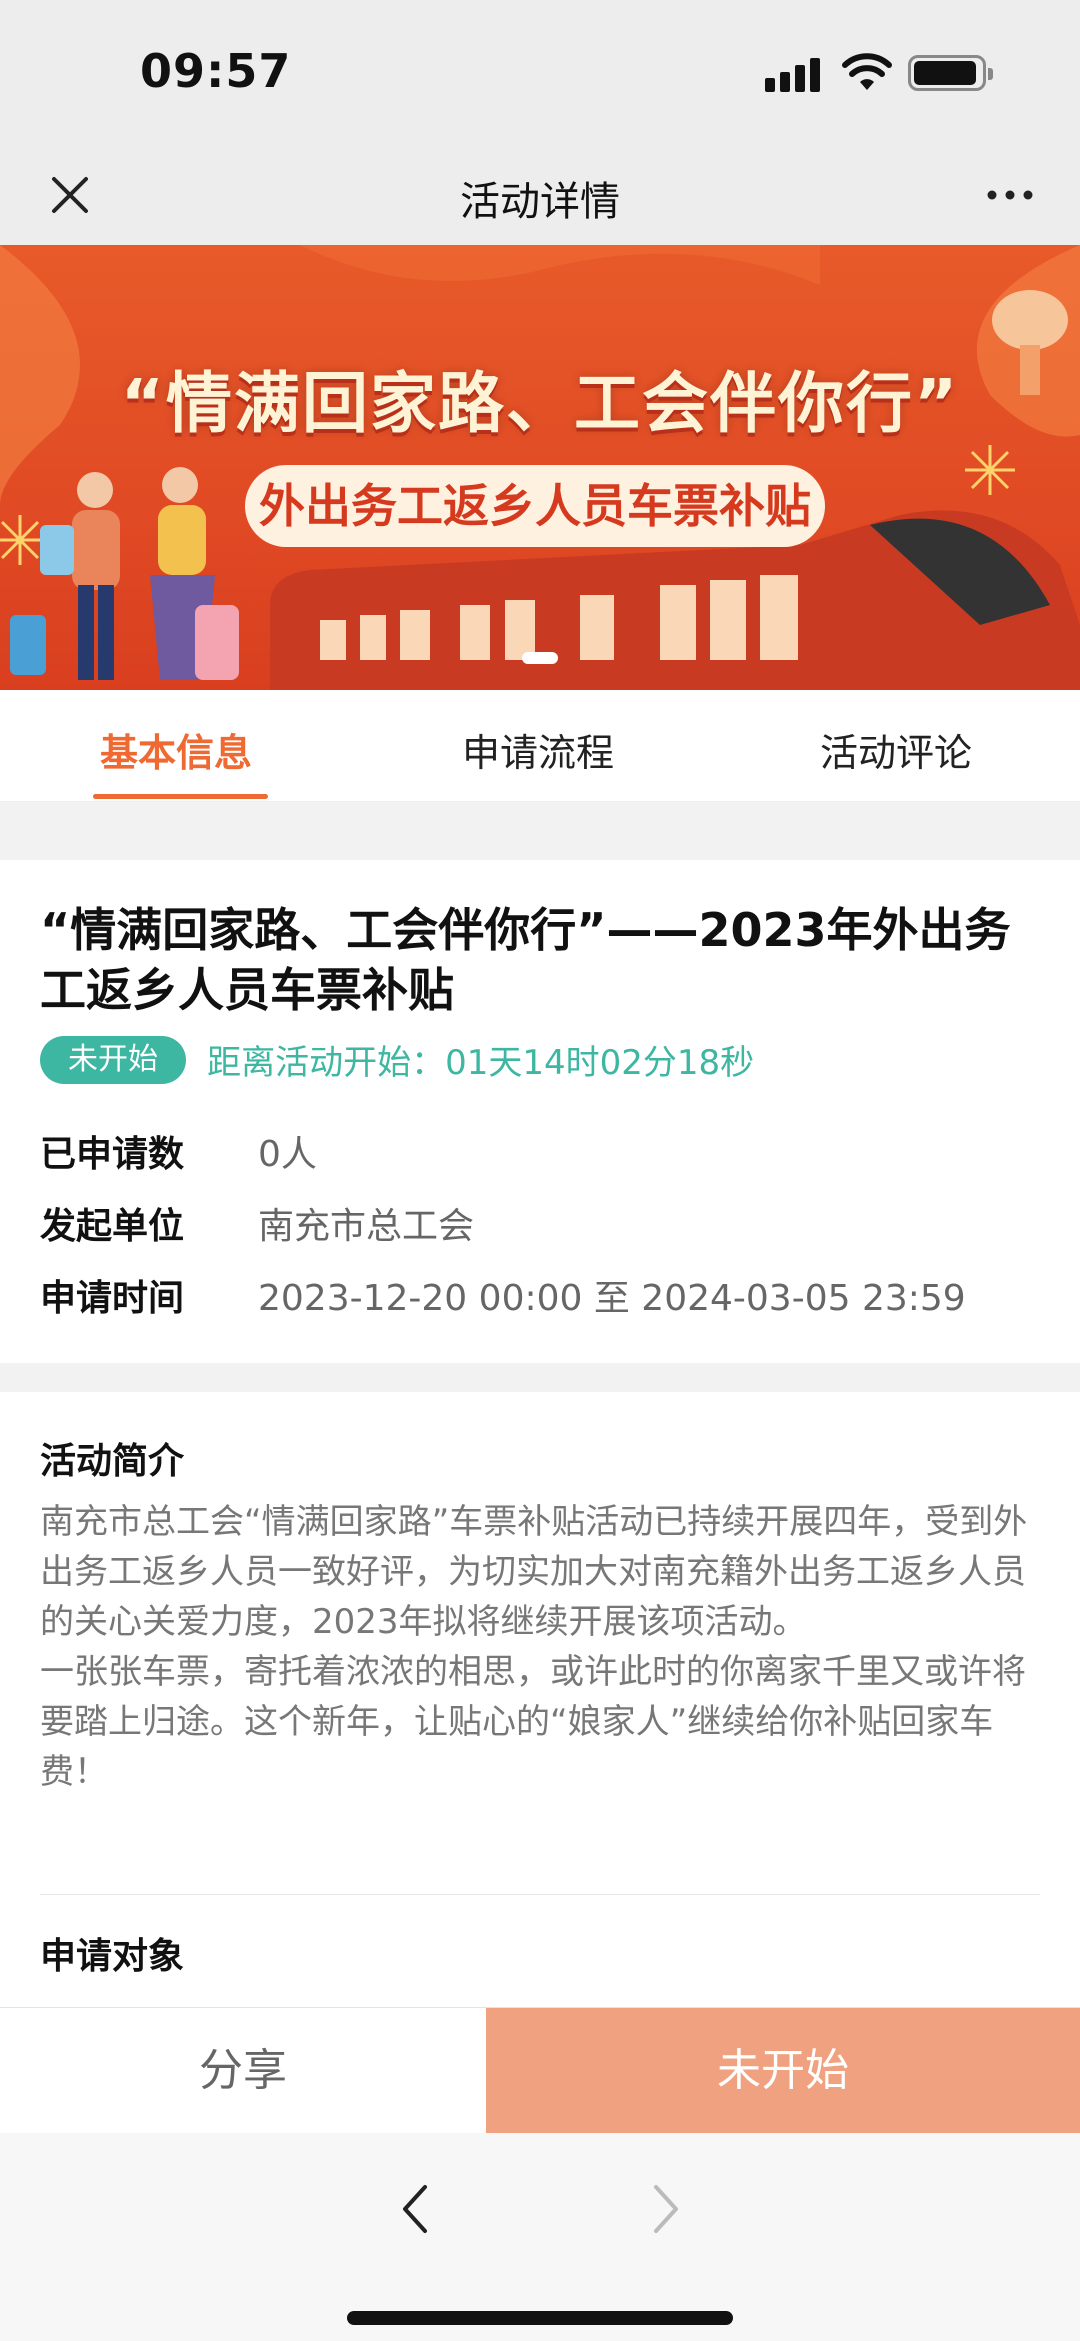  What do you see at coordinates (112, 1461) in the screenshot?
I see `intro-heading: 活动简介` at bounding box center [112, 1461].